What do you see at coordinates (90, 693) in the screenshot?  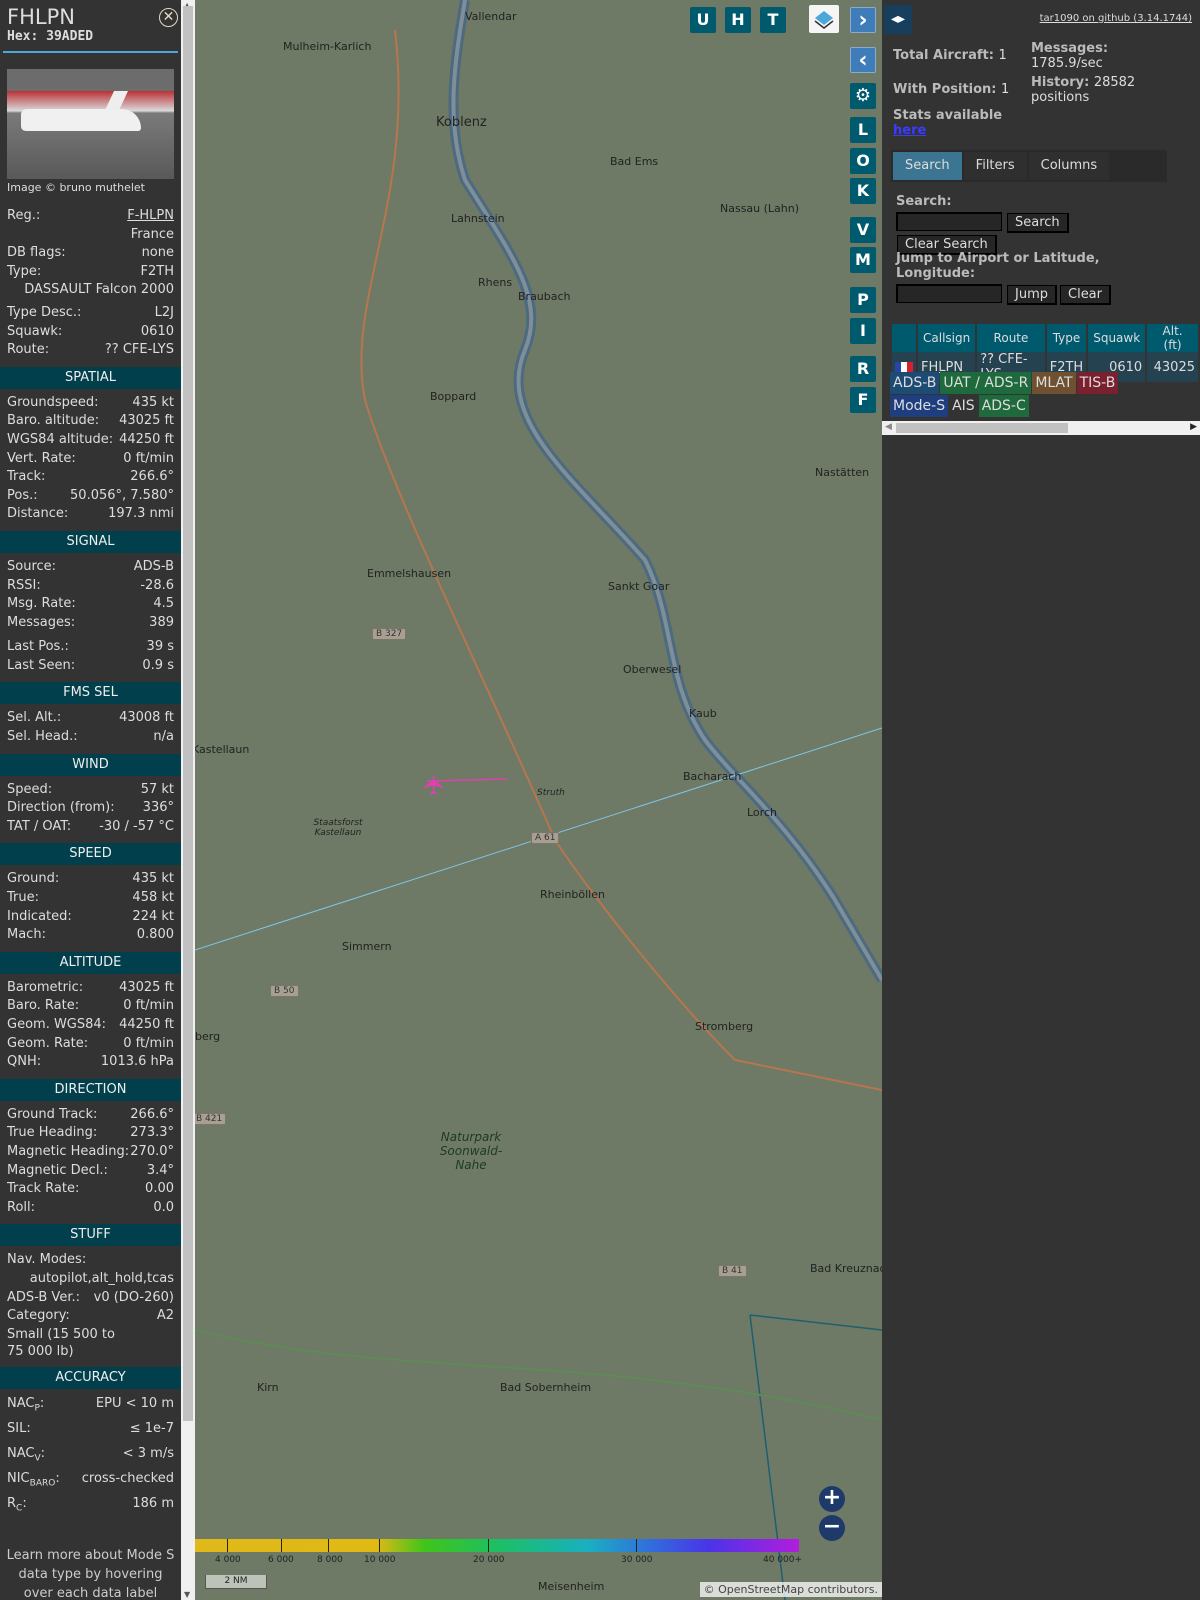 I see `section-header-fms: FMS SEL` at bounding box center [90, 693].